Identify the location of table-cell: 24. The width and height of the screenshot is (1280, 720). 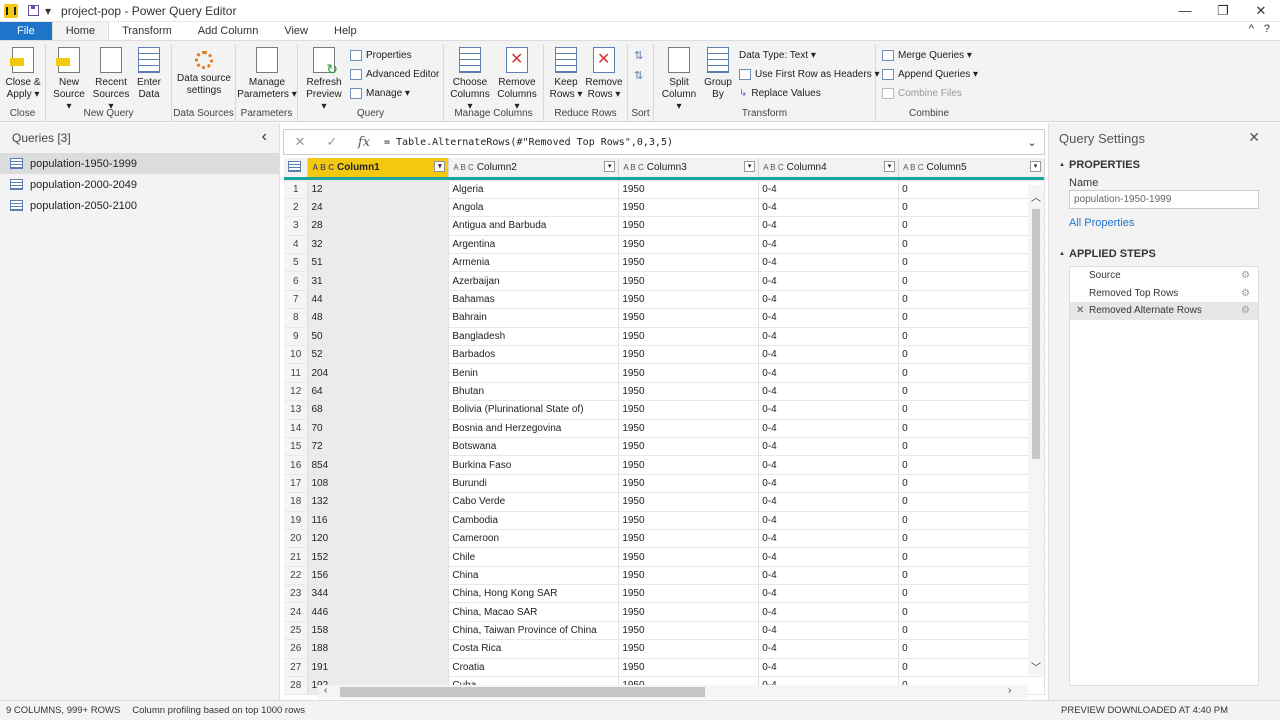
(378, 208).